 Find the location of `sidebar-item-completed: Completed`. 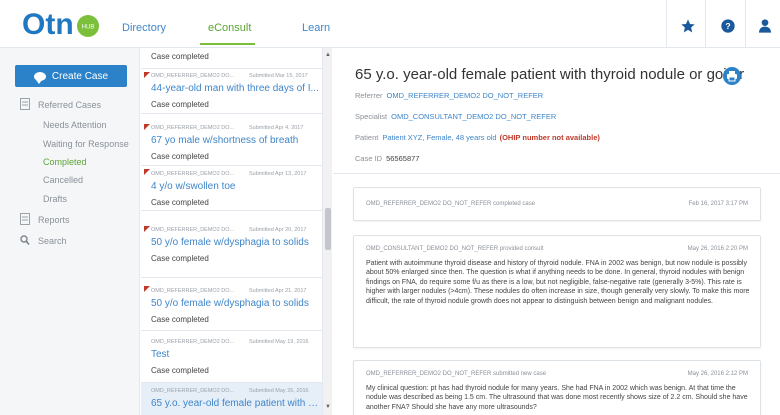

sidebar-item-completed: Completed is located at coordinates (65, 162).